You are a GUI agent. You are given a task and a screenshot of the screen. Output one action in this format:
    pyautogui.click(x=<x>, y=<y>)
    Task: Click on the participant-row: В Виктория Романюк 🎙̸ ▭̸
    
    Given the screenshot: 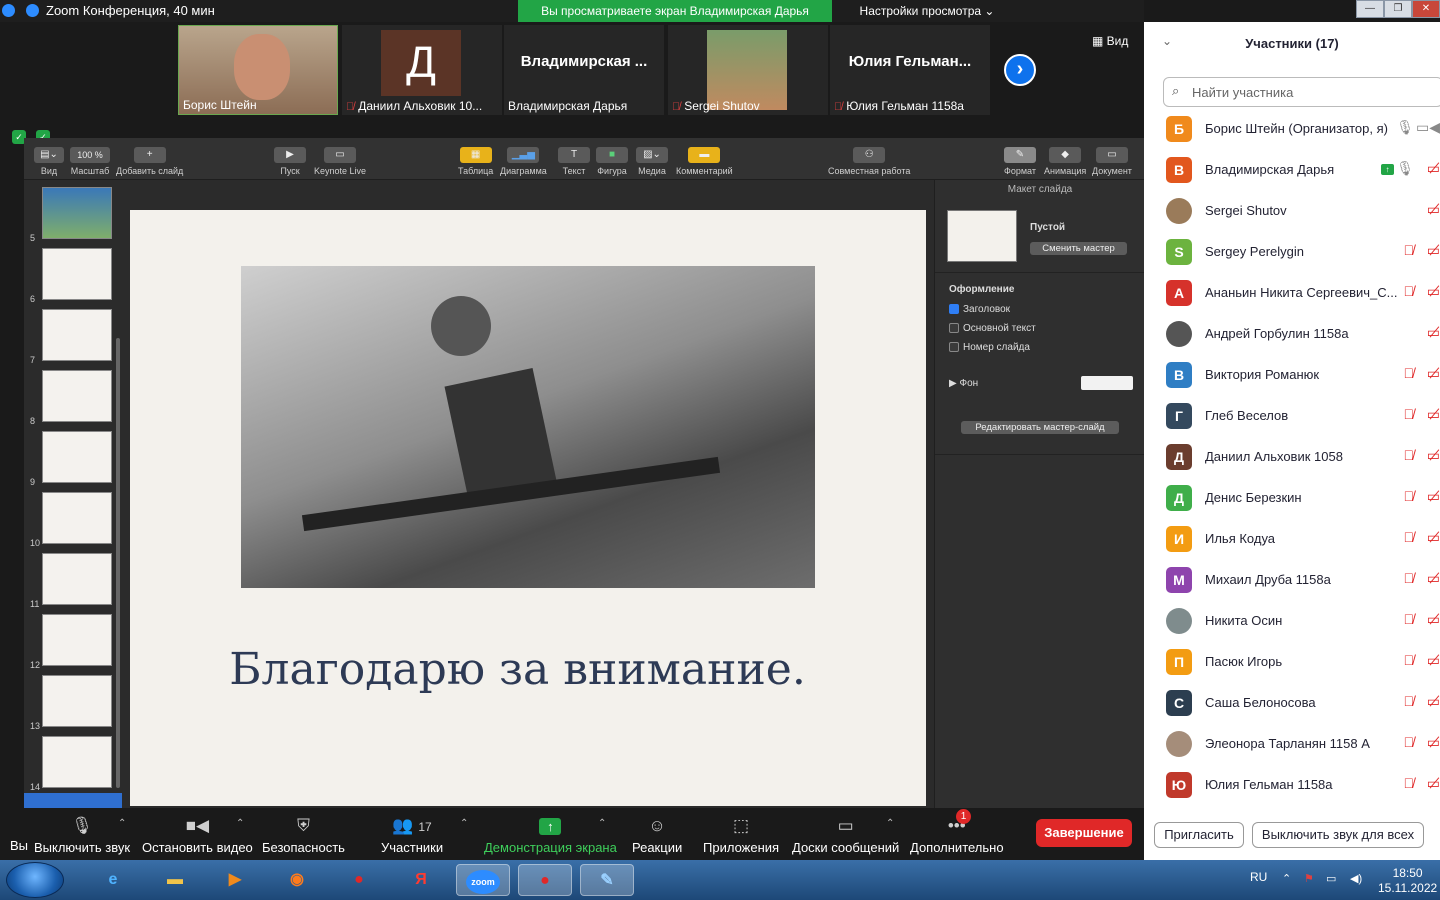 What is the action you would take?
    pyautogui.click(x=1303, y=382)
    